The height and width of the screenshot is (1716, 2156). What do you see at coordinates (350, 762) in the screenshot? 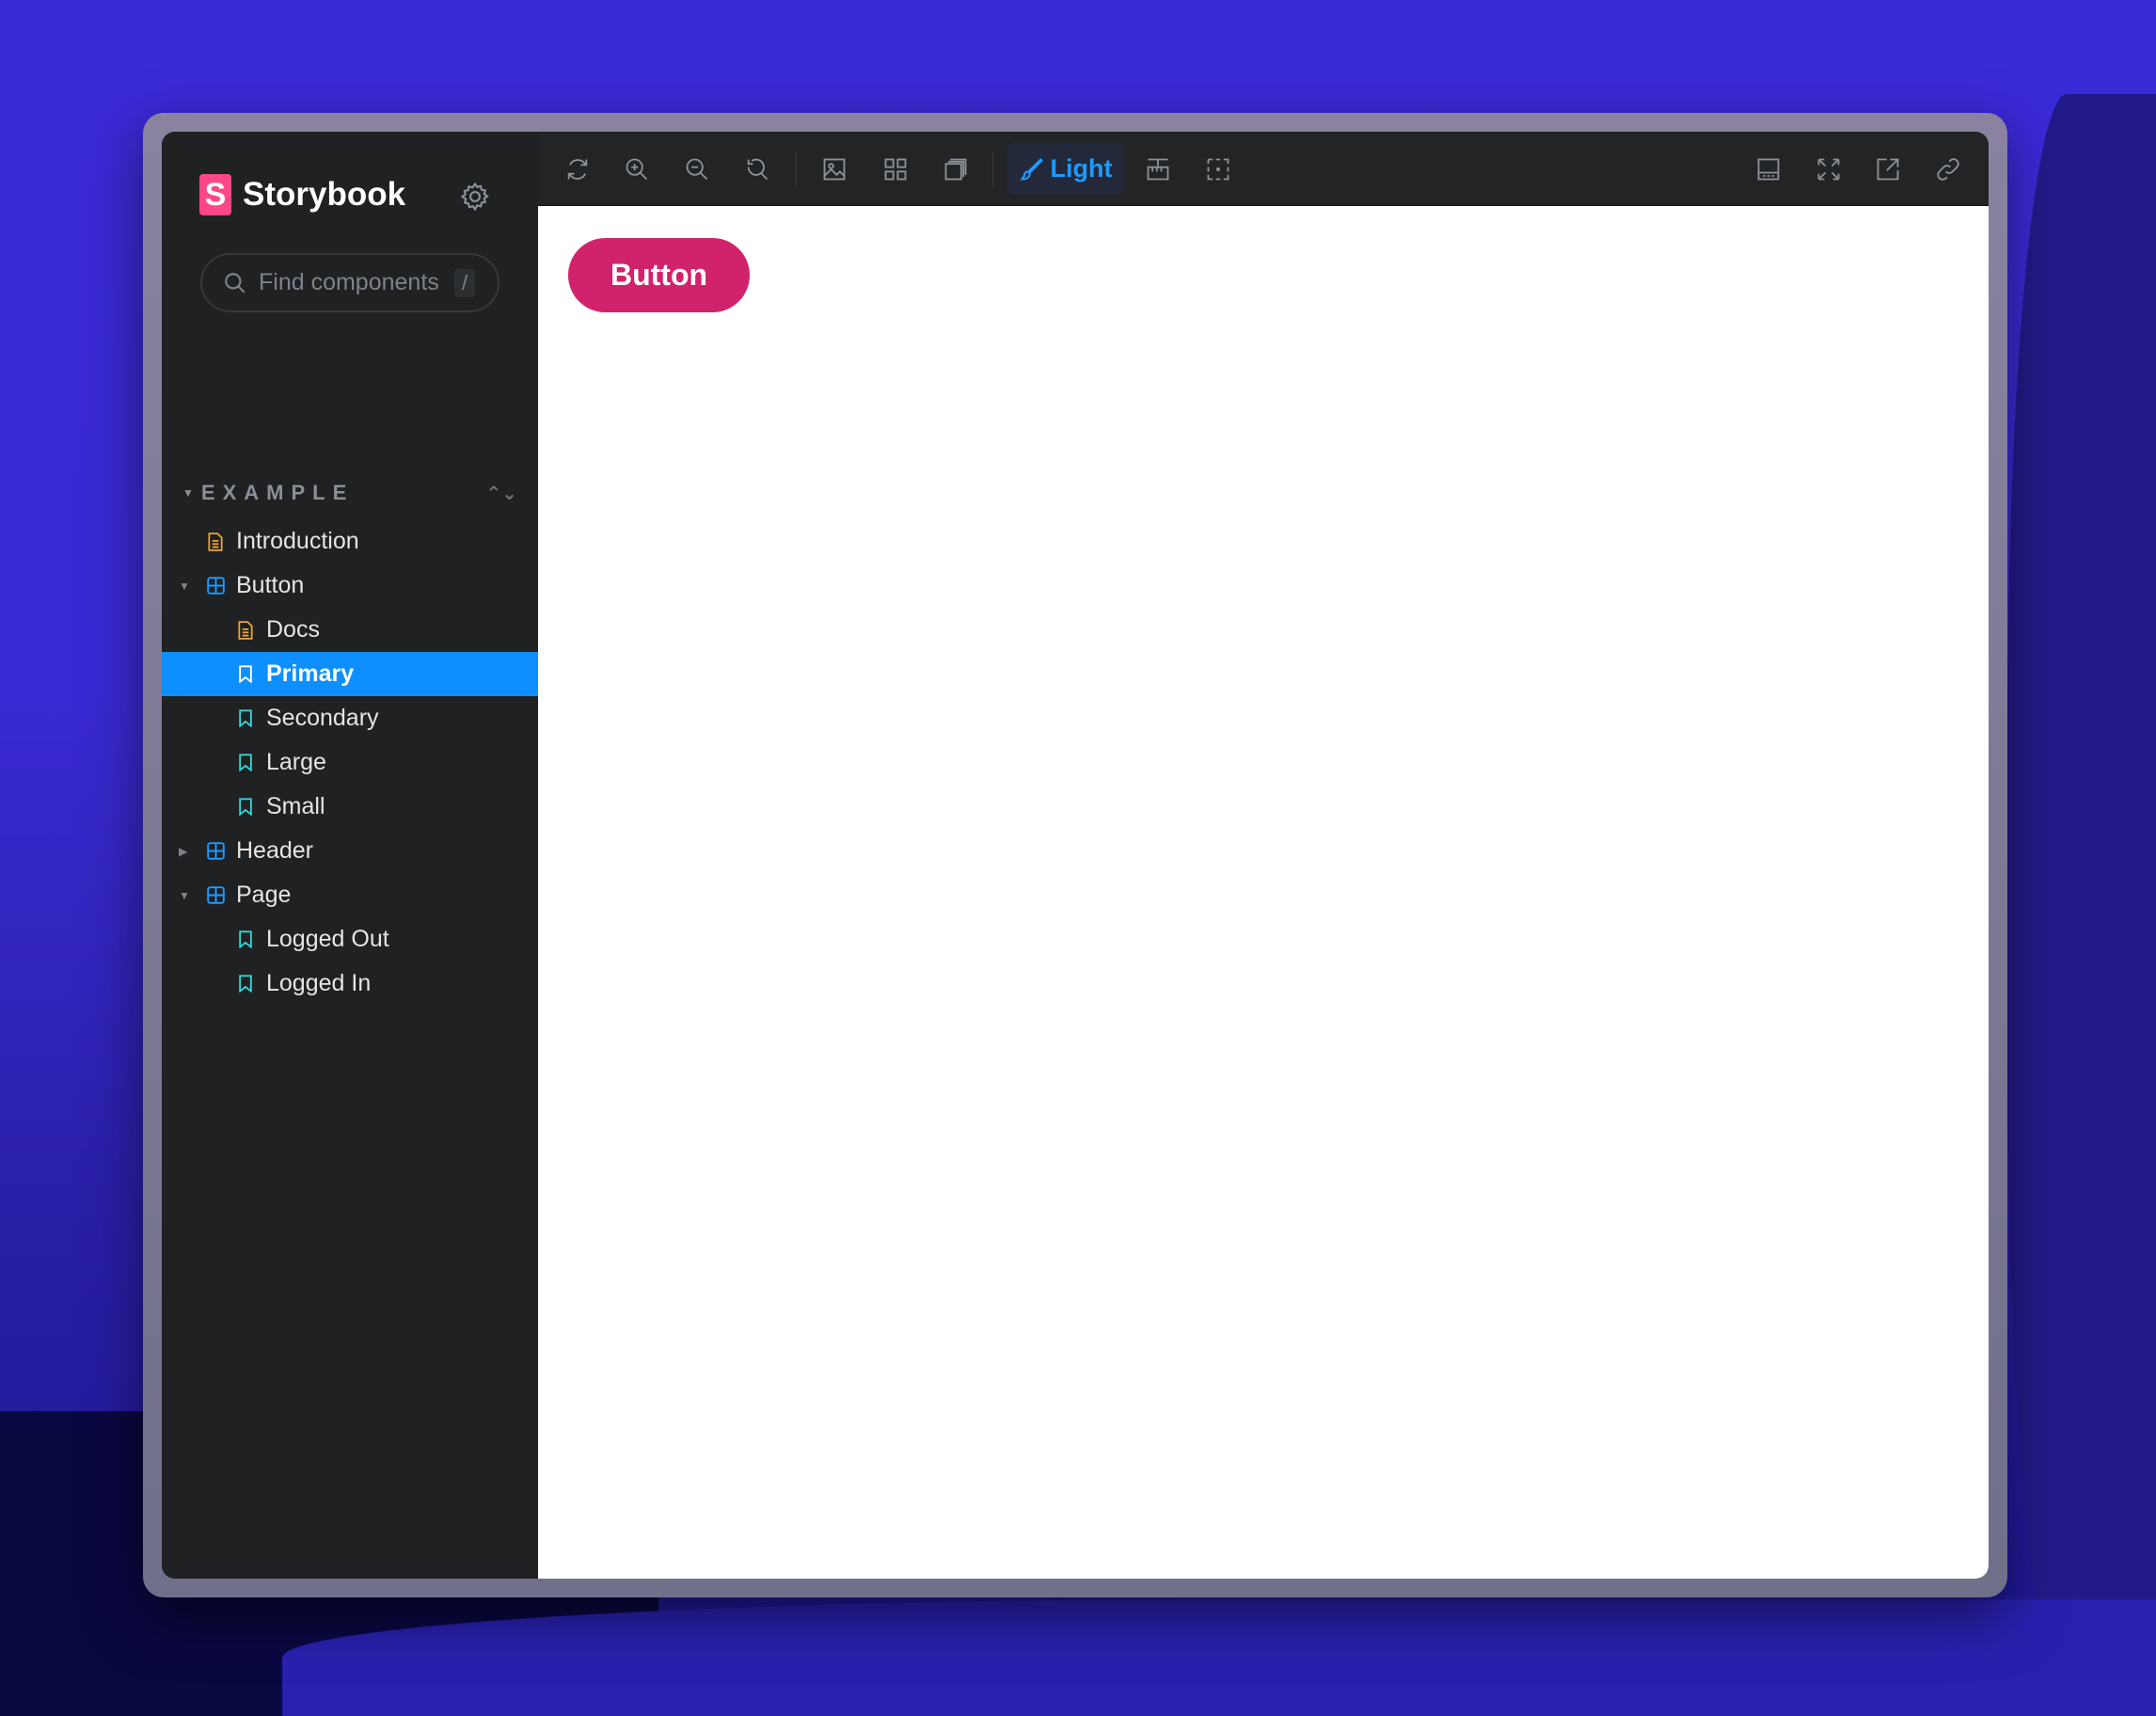
I see `sidebar-item-large: Large` at bounding box center [350, 762].